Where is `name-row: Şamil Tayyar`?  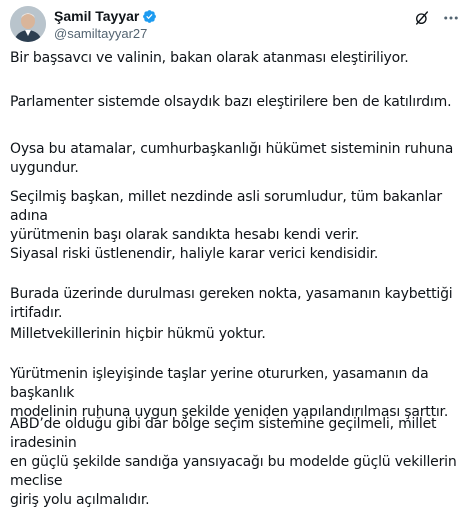
name-row: Şamil Tayyar is located at coordinates (105, 16).